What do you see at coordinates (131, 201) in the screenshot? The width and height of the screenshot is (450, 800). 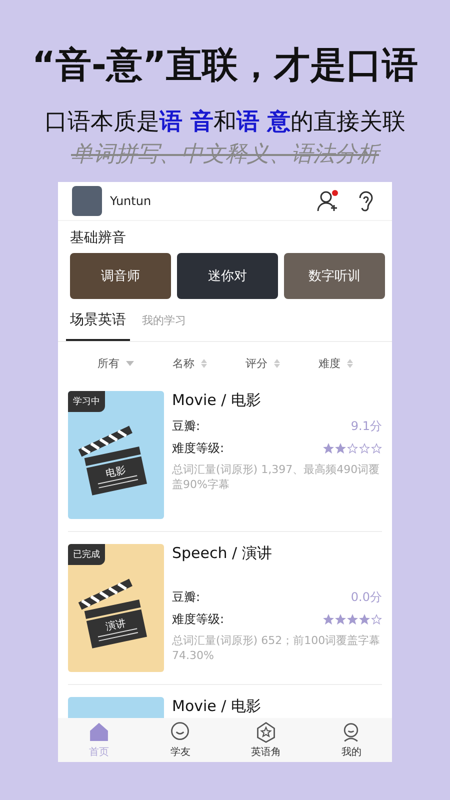 I see `user-name: Yuntun` at bounding box center [131, 201].